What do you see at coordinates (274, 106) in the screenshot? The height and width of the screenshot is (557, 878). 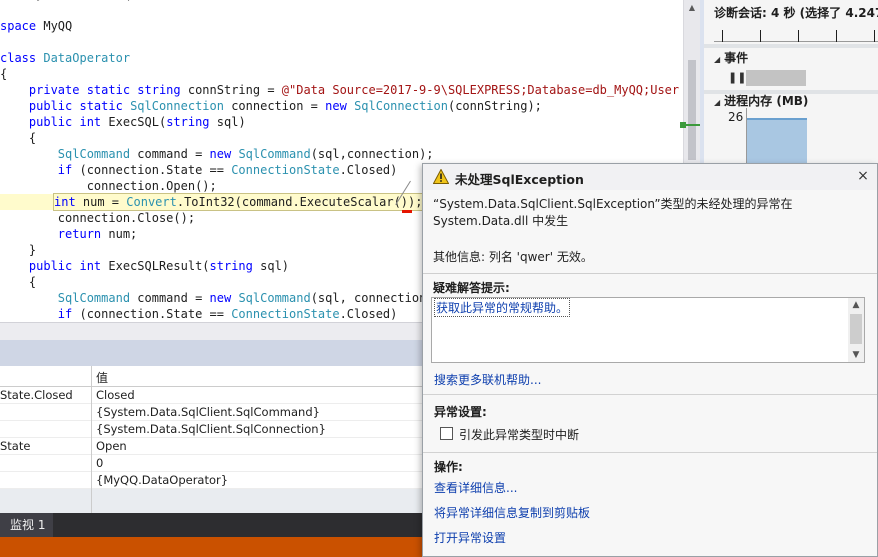 I see `code-token: connection =` at bounding box center [274, 106].